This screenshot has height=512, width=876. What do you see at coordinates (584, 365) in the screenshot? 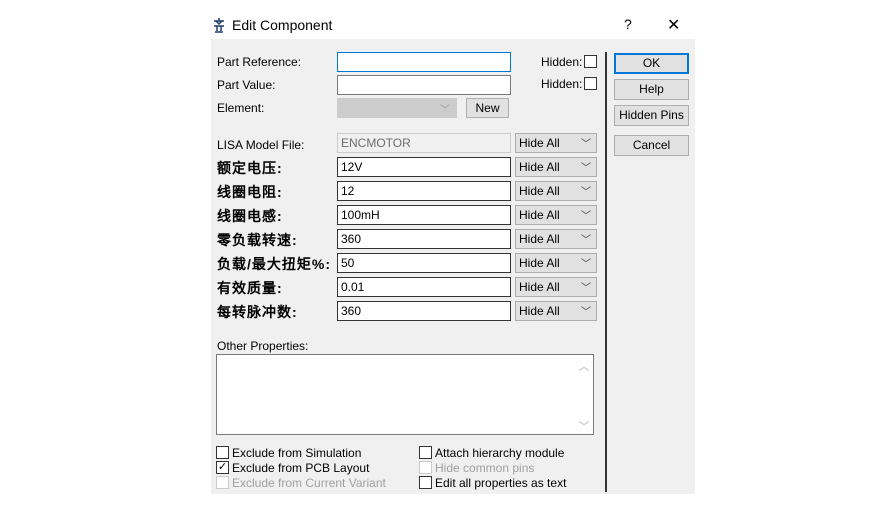
I see `scroll-up-icon: ︿` at bounding box center [584, 365].